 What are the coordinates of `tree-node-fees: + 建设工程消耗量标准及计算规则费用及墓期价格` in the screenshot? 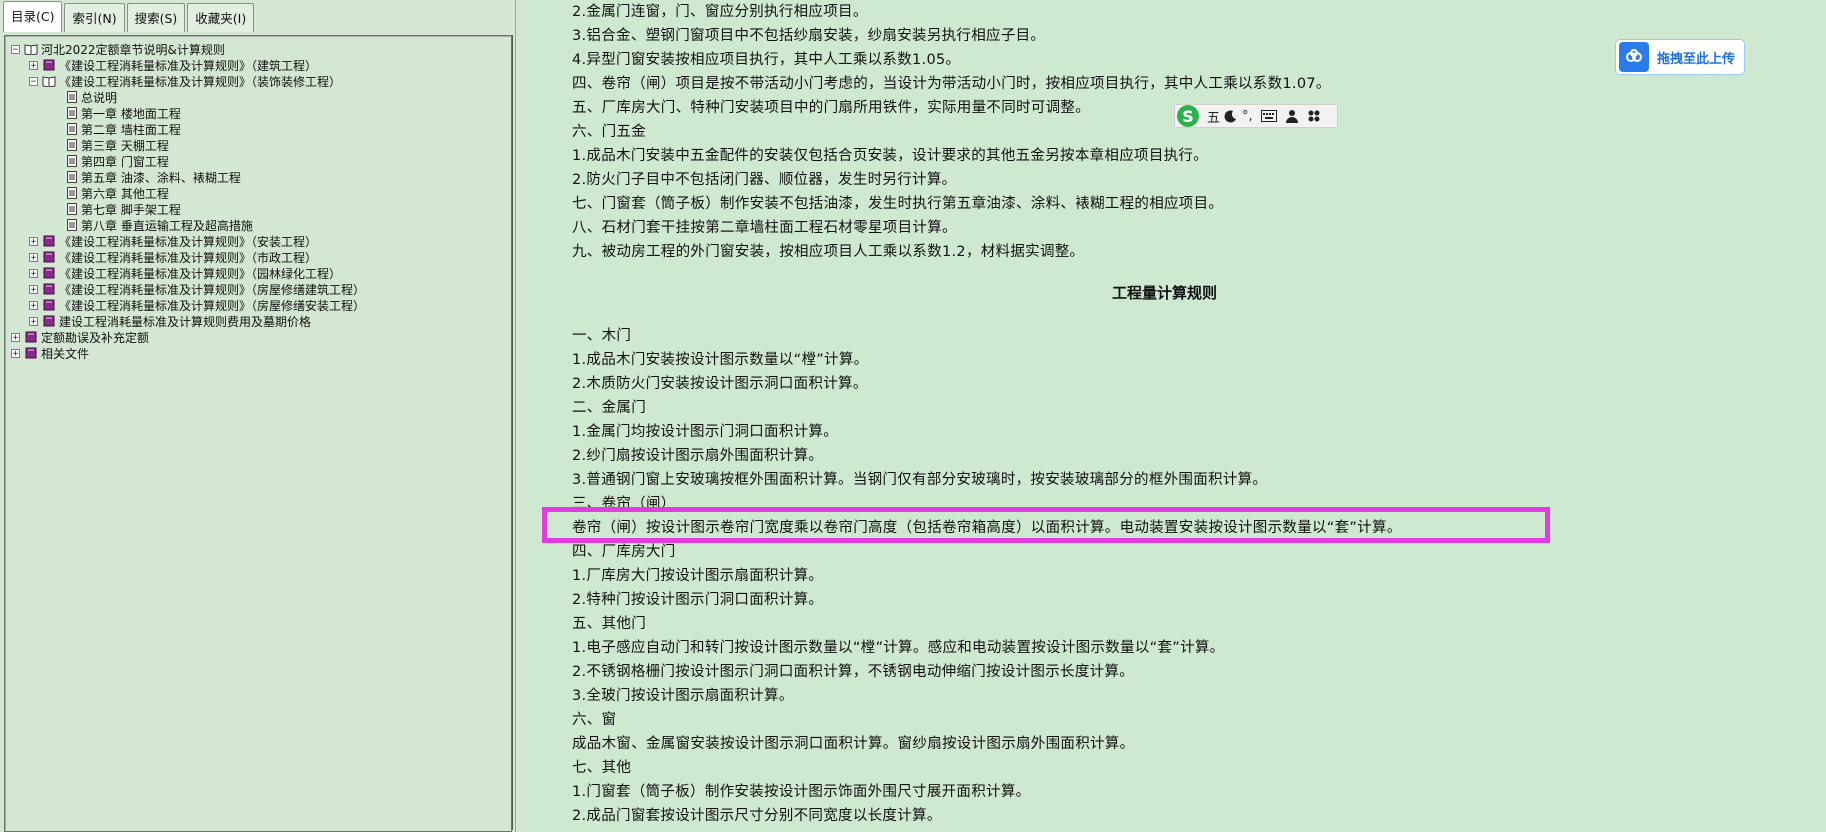 It's located at (170, 321).